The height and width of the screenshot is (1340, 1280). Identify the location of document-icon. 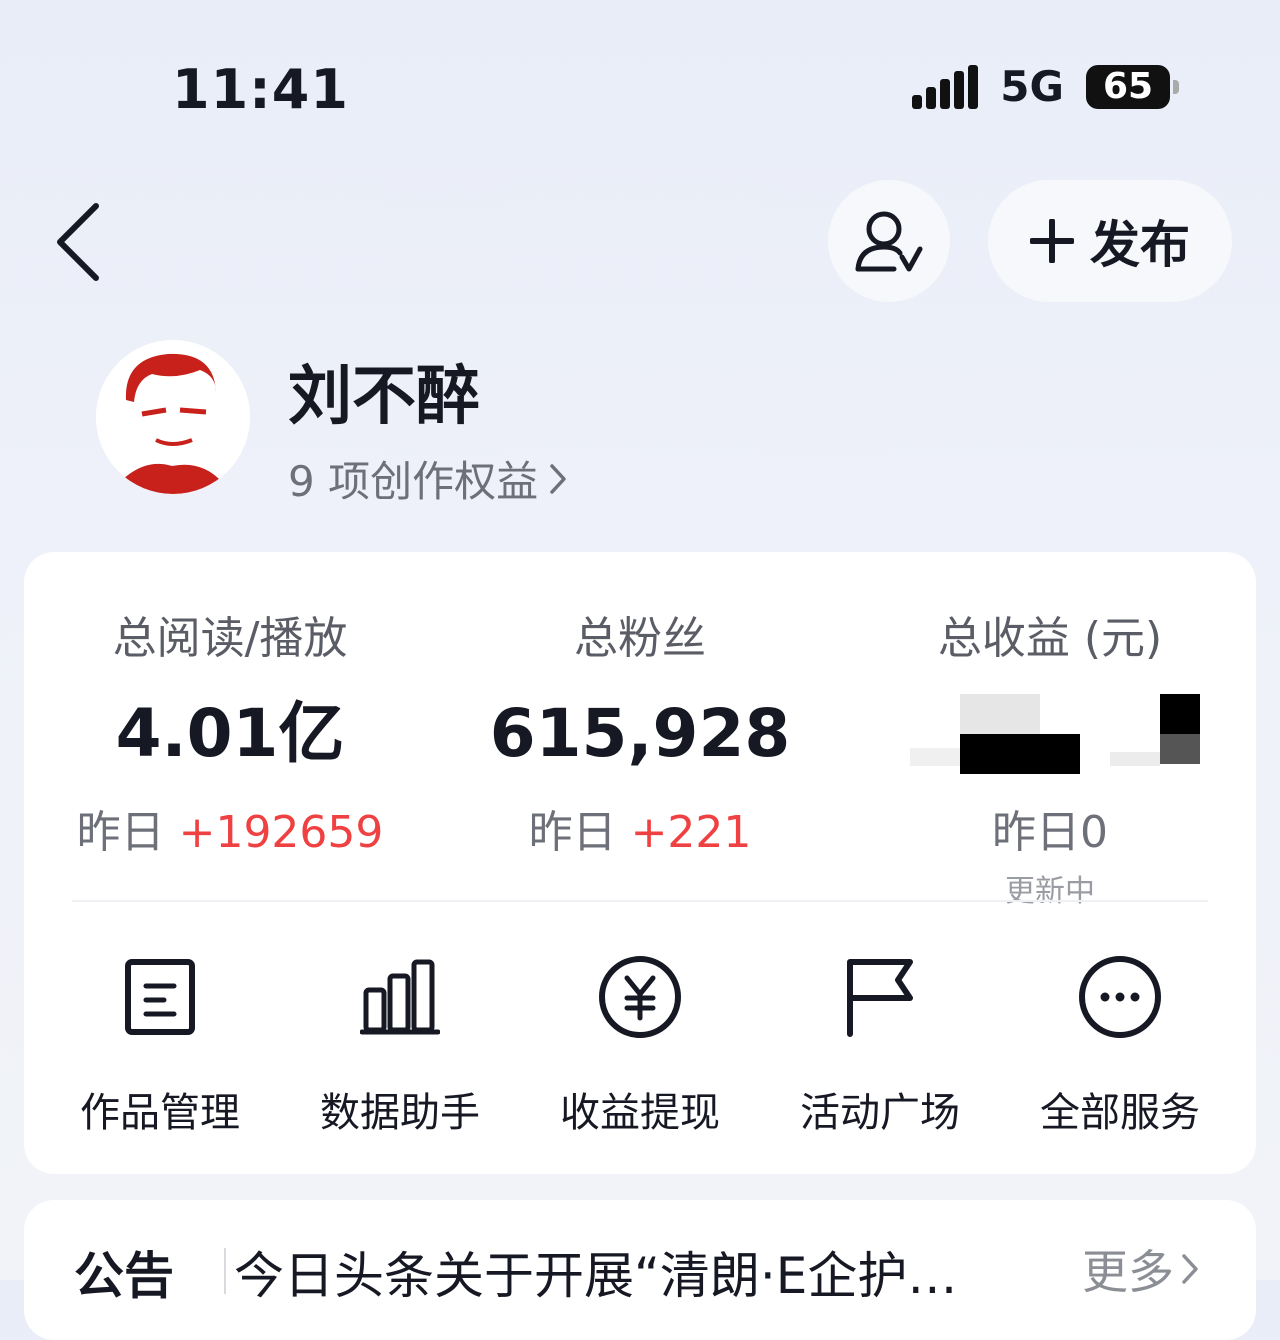
(160, 997).